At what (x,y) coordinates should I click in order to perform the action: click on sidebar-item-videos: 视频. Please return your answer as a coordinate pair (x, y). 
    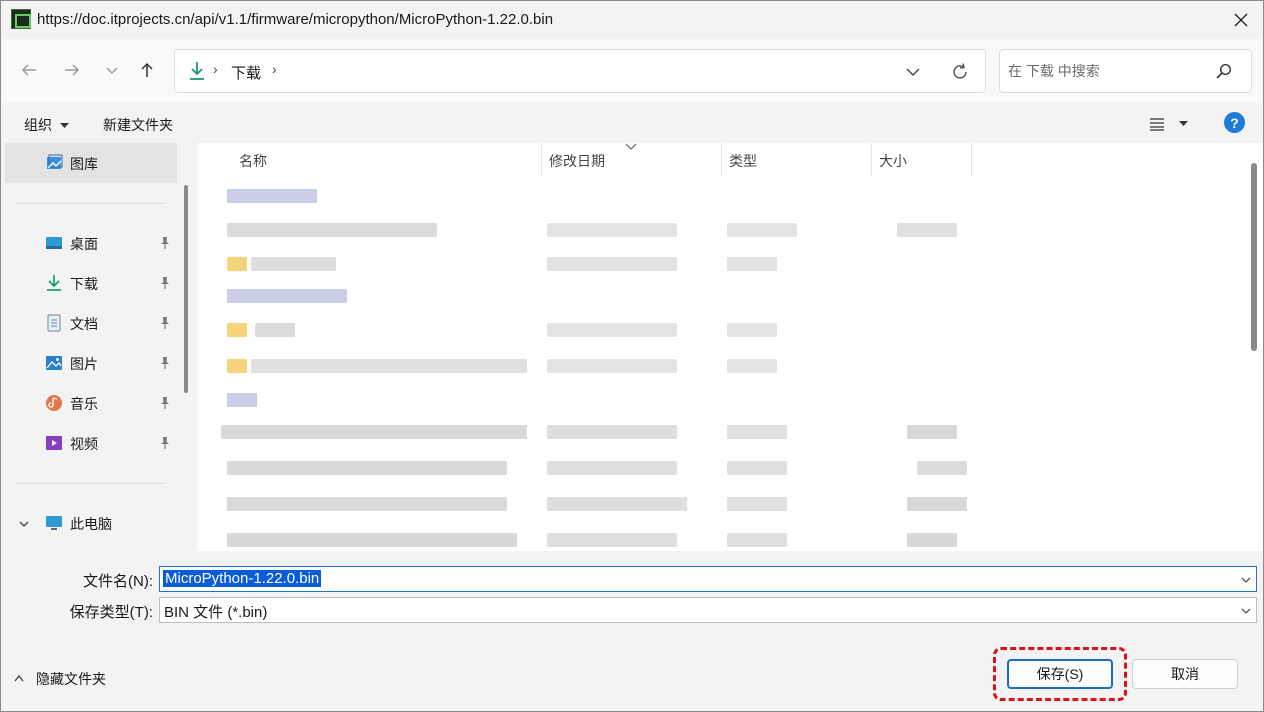
    Looking at the image, I should click on (90, 443).